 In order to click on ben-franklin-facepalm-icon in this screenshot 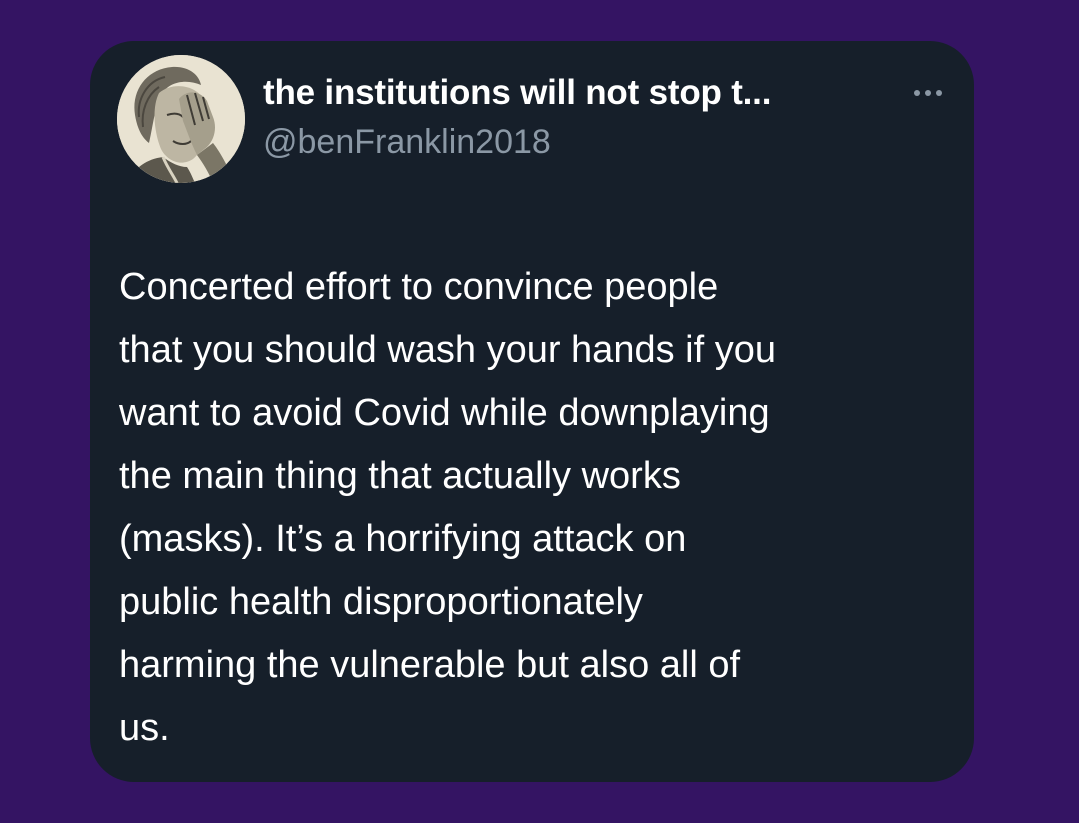, I will do `click(181, 119)`.